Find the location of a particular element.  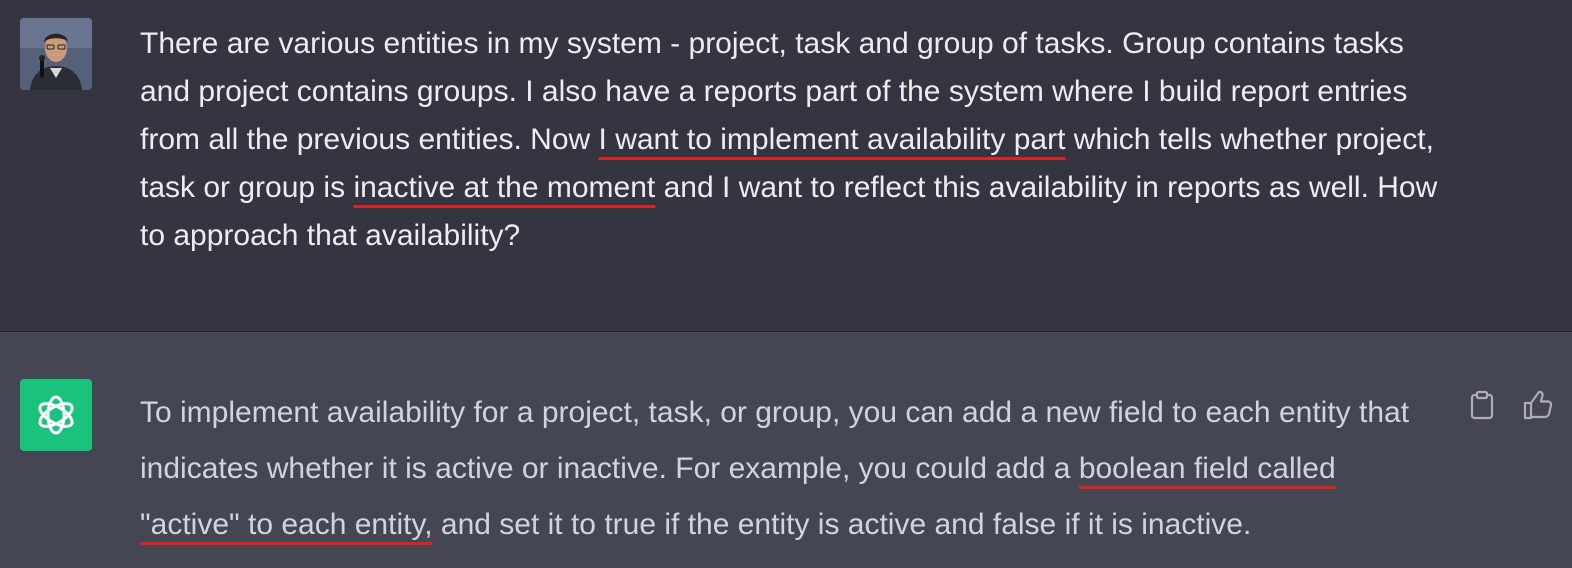

assistant-avatar is located at coordinates (56, 415).